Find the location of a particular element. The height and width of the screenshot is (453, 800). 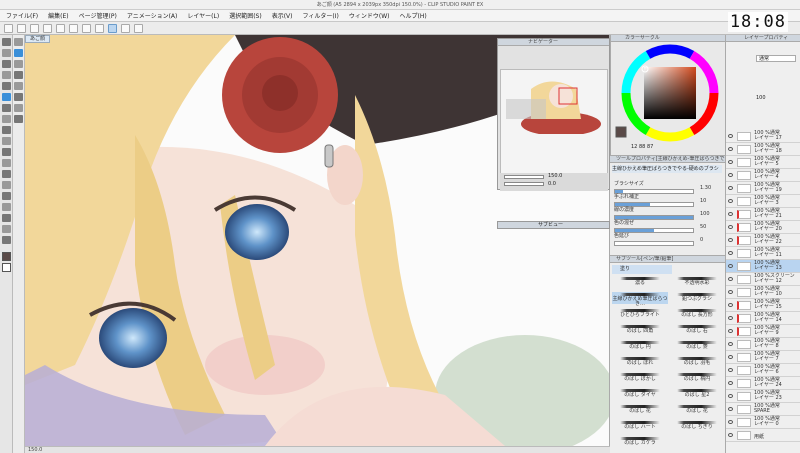

brush-item: 不透明水彩 is located at coordinates (697, 282).